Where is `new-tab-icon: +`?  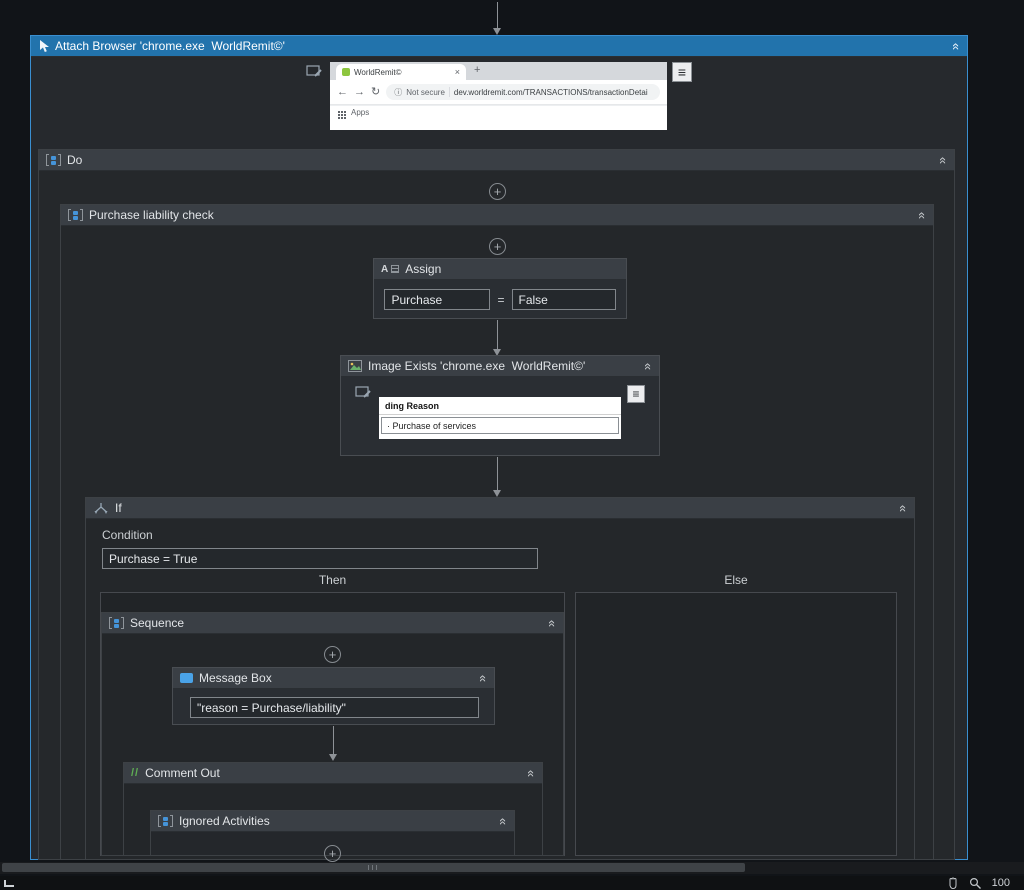 new-tab-icon: + is located at coordinates (477, 70).